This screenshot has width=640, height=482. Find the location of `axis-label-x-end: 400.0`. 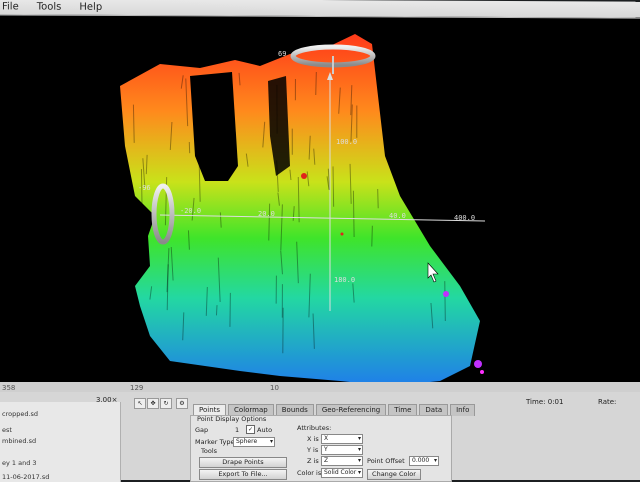

axis-label-x-end: 400.0 is located at coordinates (464, 218).